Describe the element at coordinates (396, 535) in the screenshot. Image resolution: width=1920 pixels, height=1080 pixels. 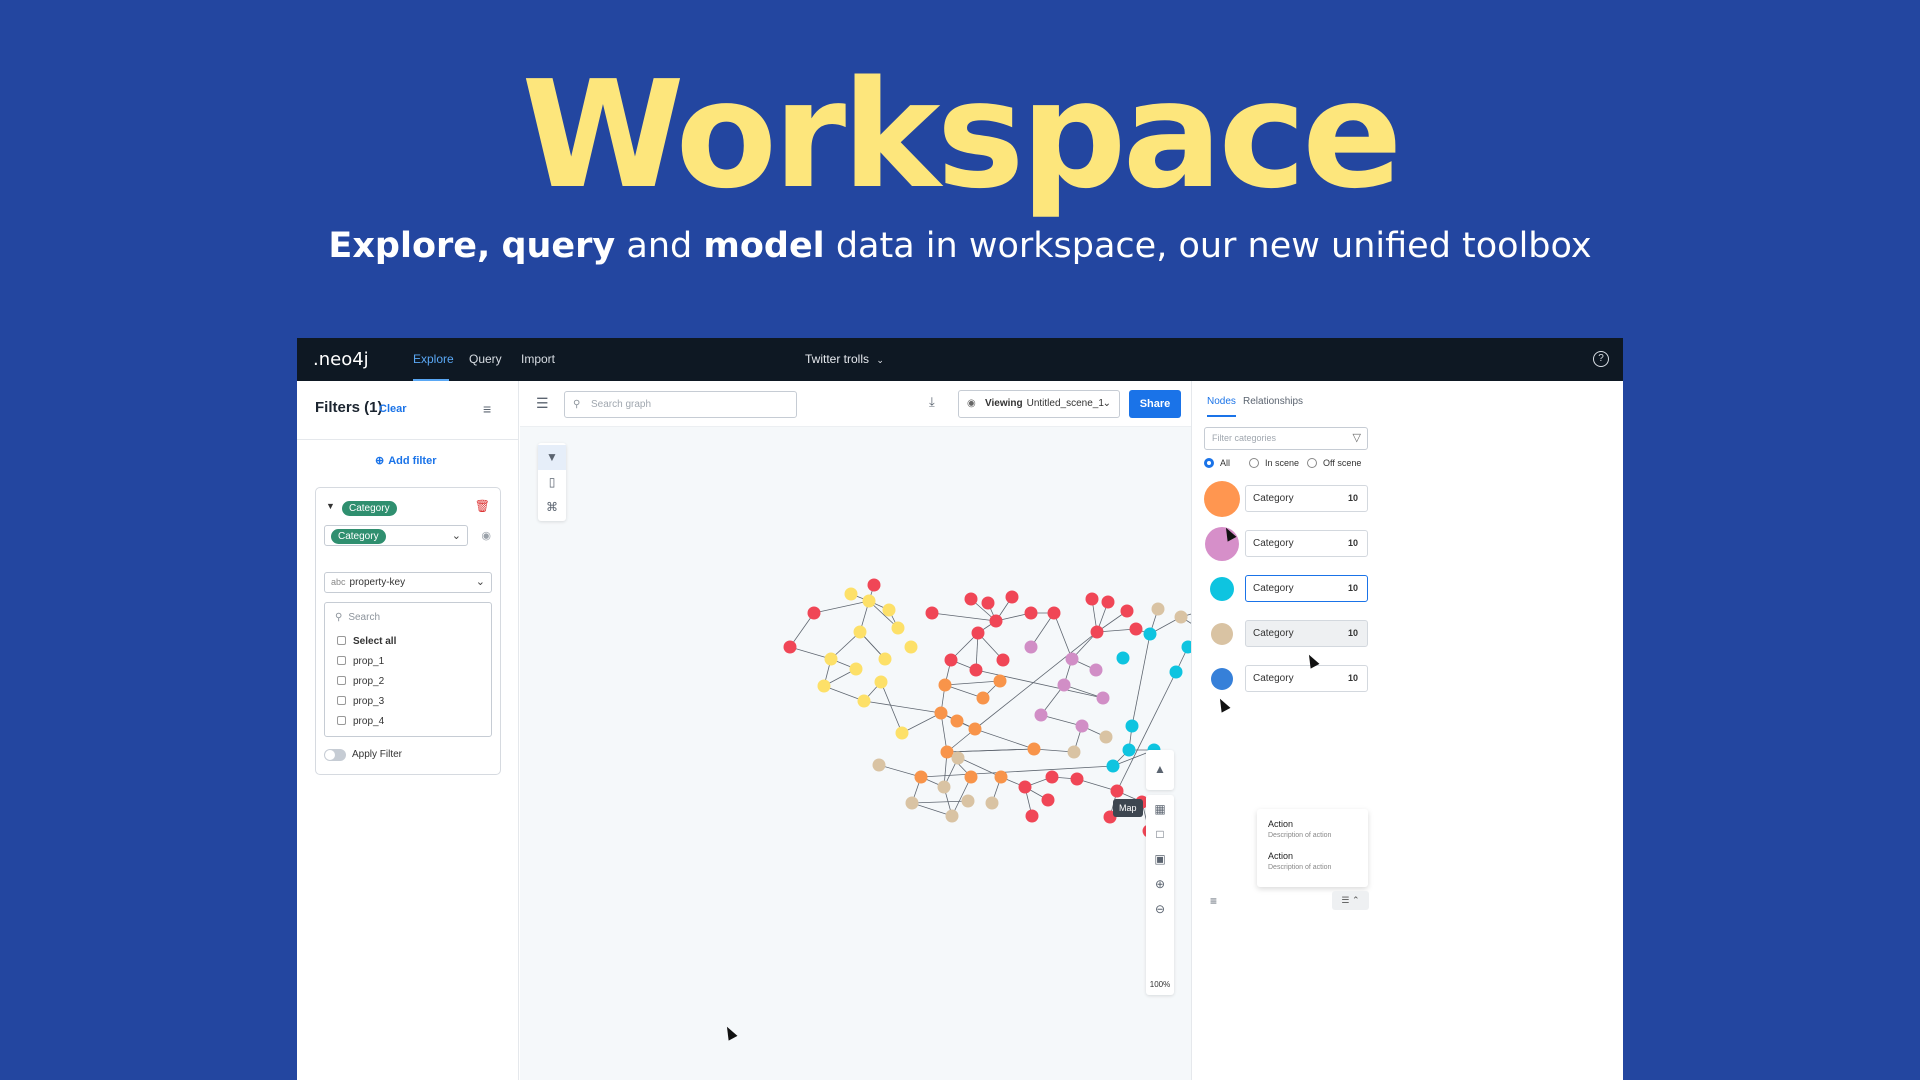
I see `category-select: Category ⌄` at that location.